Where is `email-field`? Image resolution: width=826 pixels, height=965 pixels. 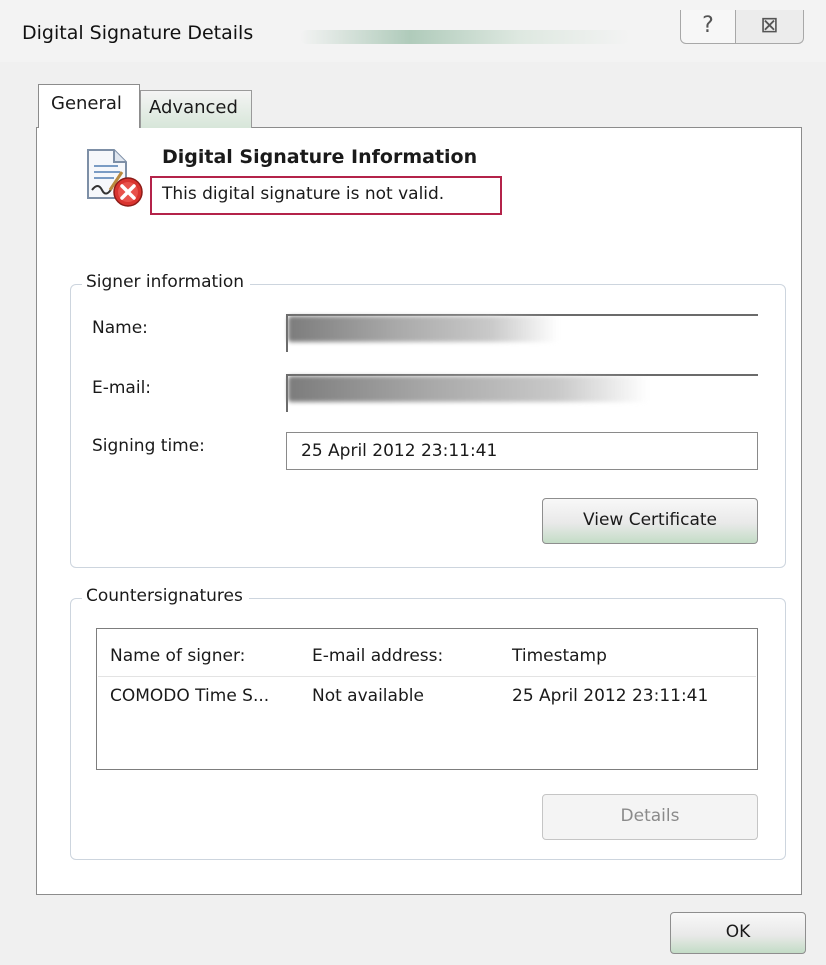
email-field is located at coordinates (522, 393).